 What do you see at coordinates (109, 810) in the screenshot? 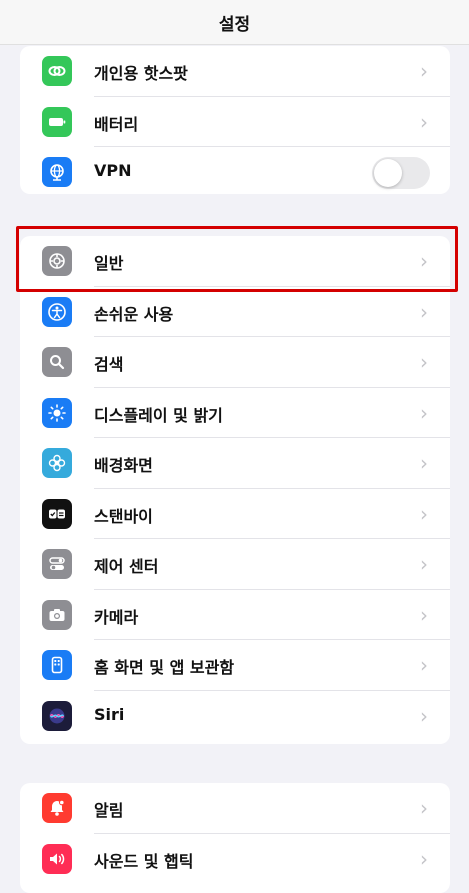
I see `settings-row-label: 알림` at bounding box center [109, 810].